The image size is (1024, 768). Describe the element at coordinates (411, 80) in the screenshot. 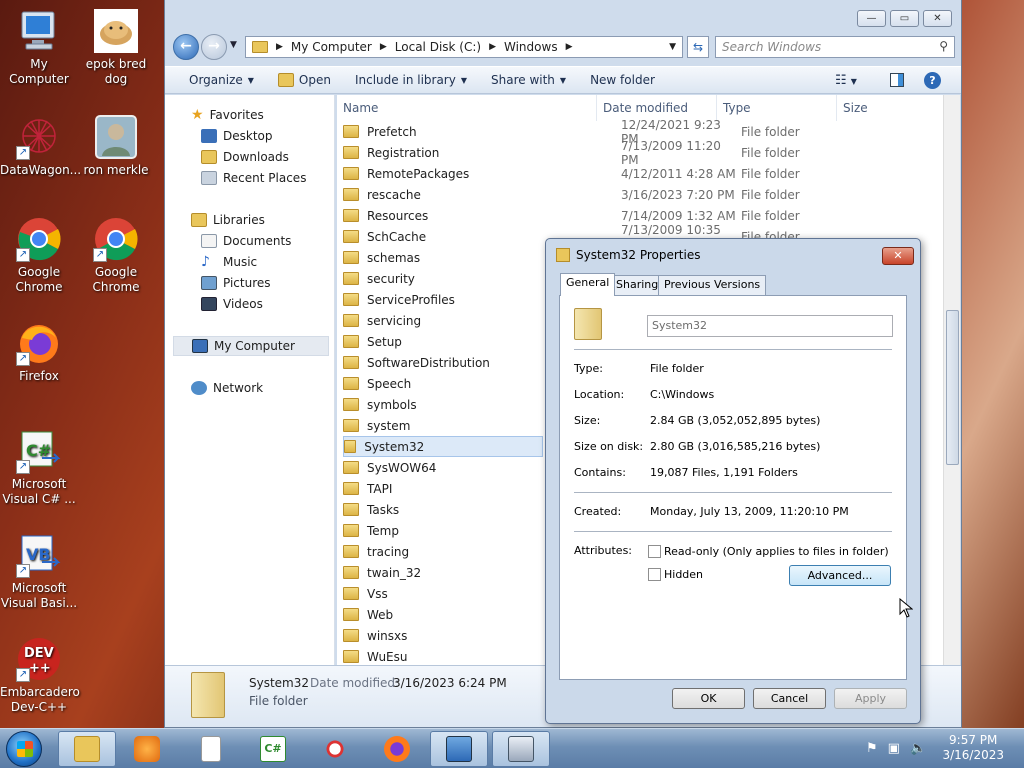

I see `include-in-library-button: Include in library ▼` at that location.